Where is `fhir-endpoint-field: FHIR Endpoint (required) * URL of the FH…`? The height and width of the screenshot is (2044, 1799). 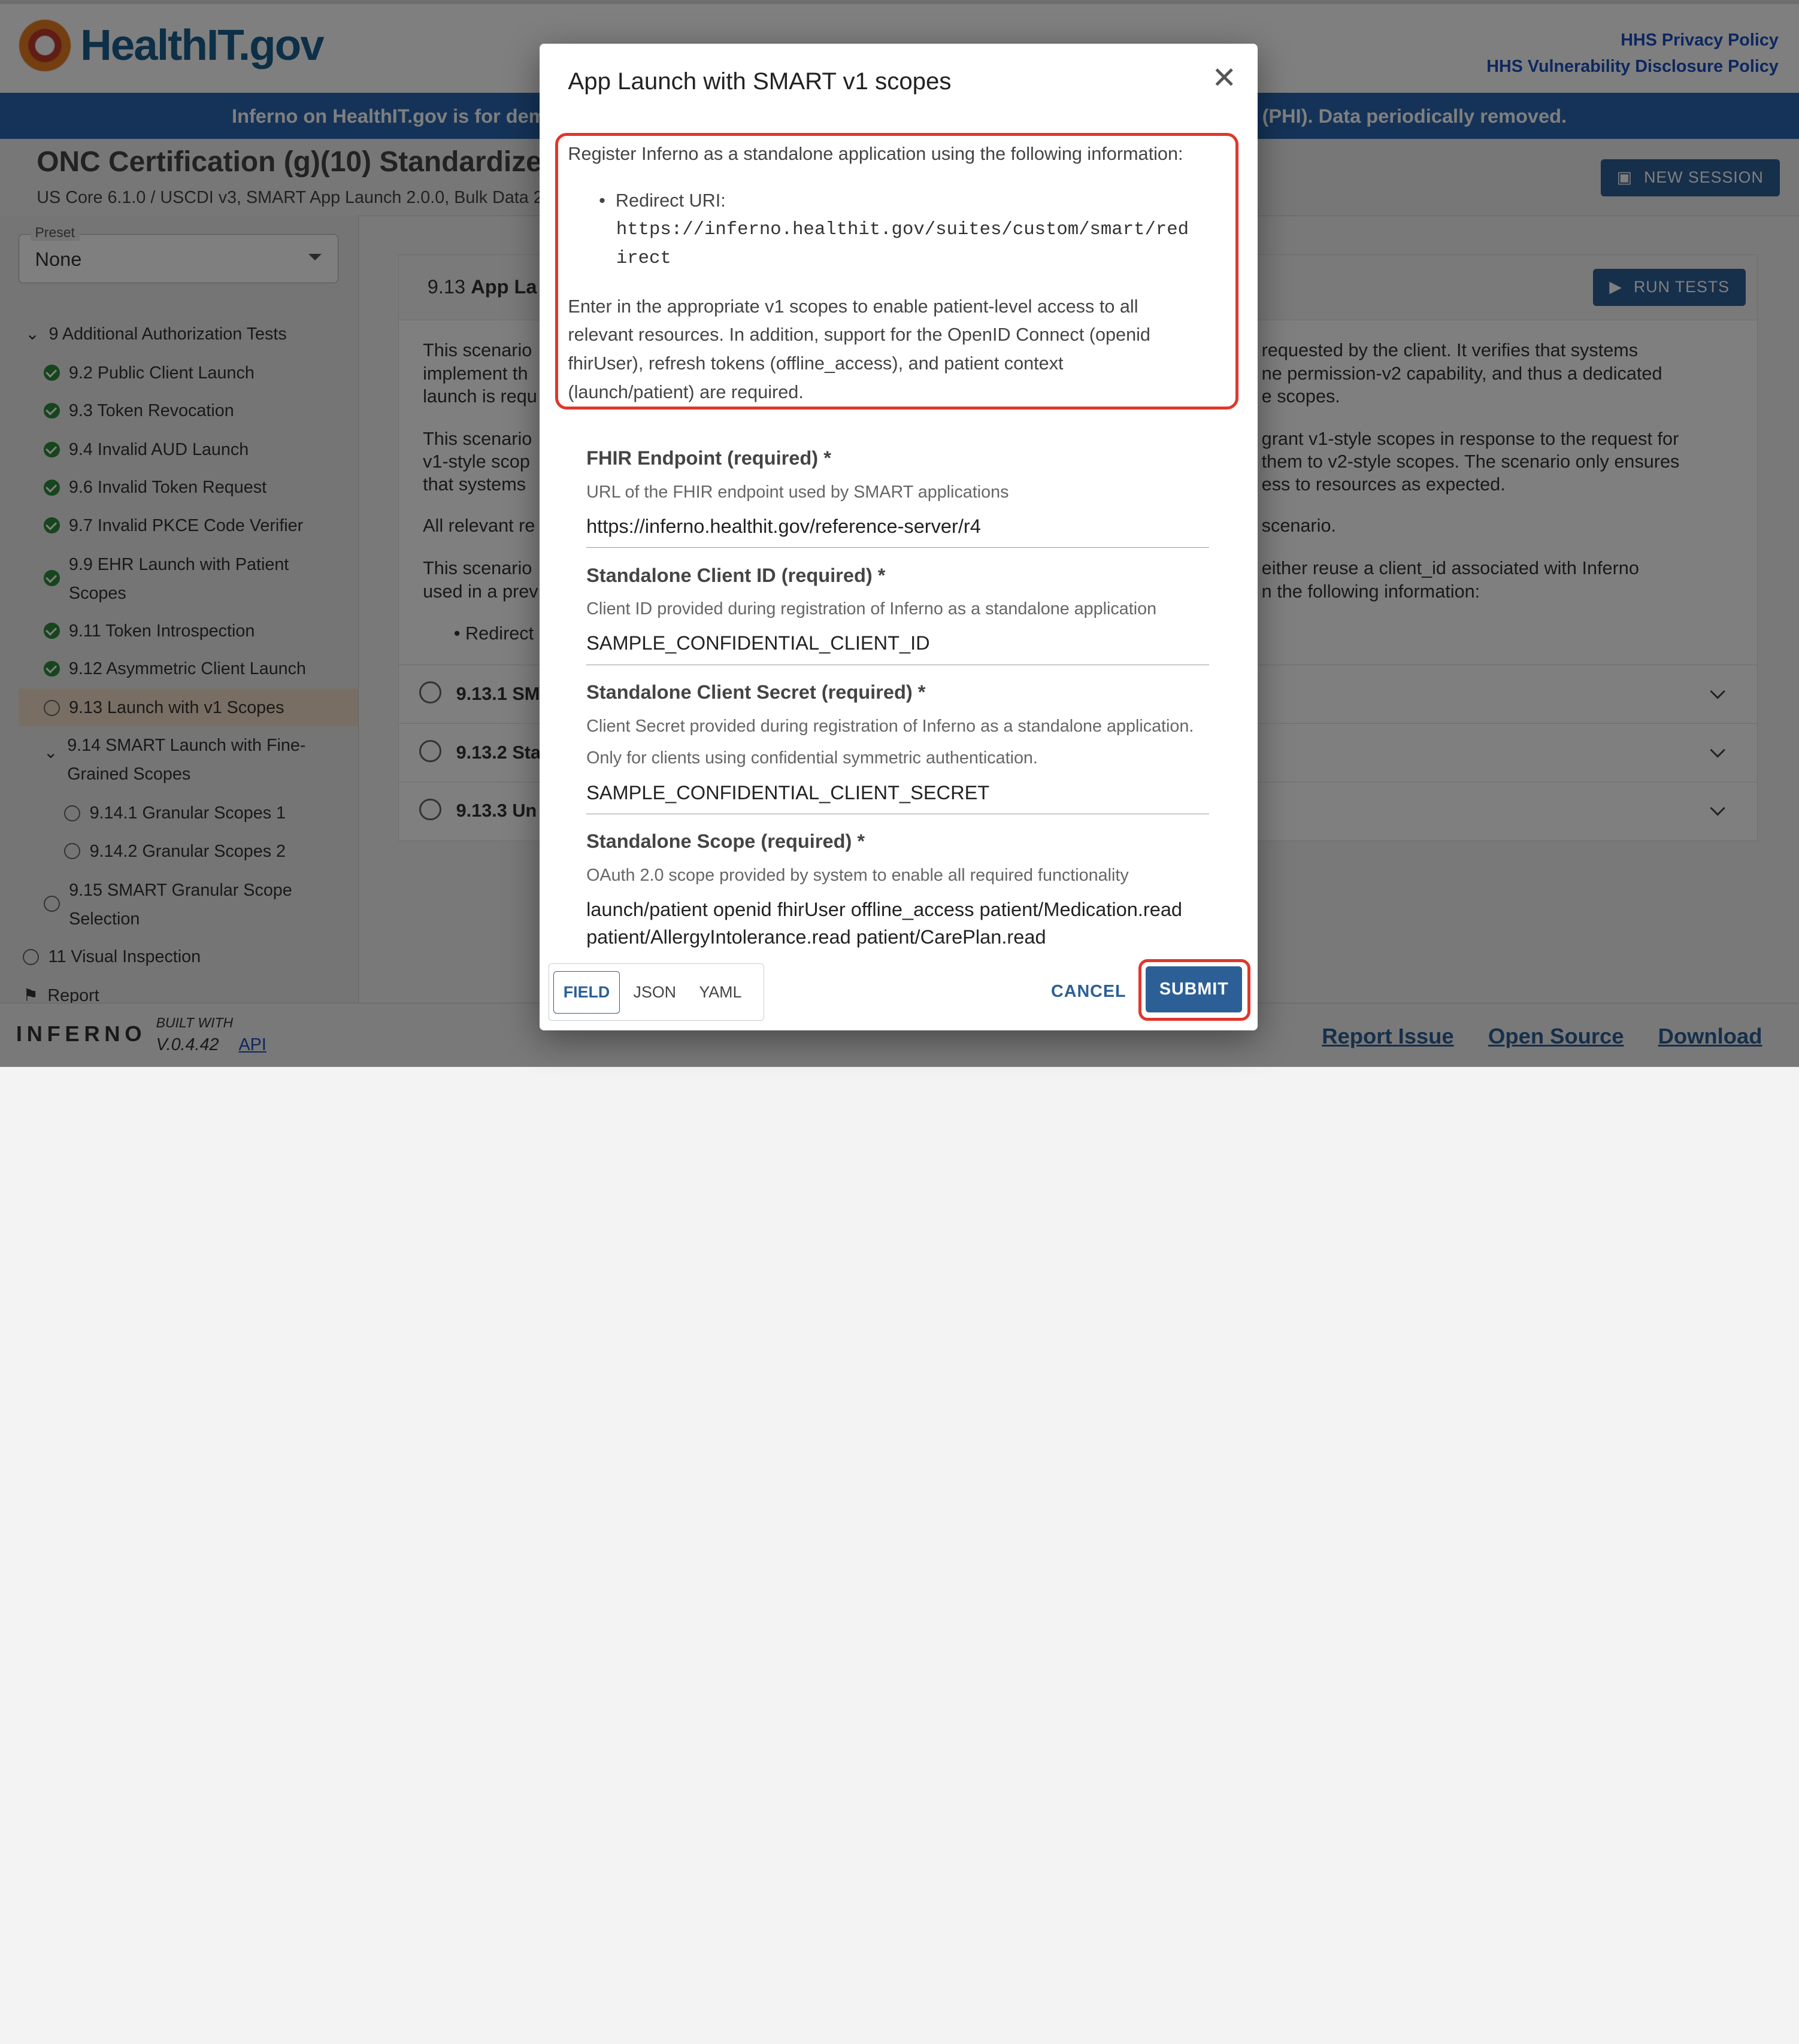
fhir-endpoint-field: FHIR Endpoint (required) * URL of the FH… is located at coordinates (898, 497).